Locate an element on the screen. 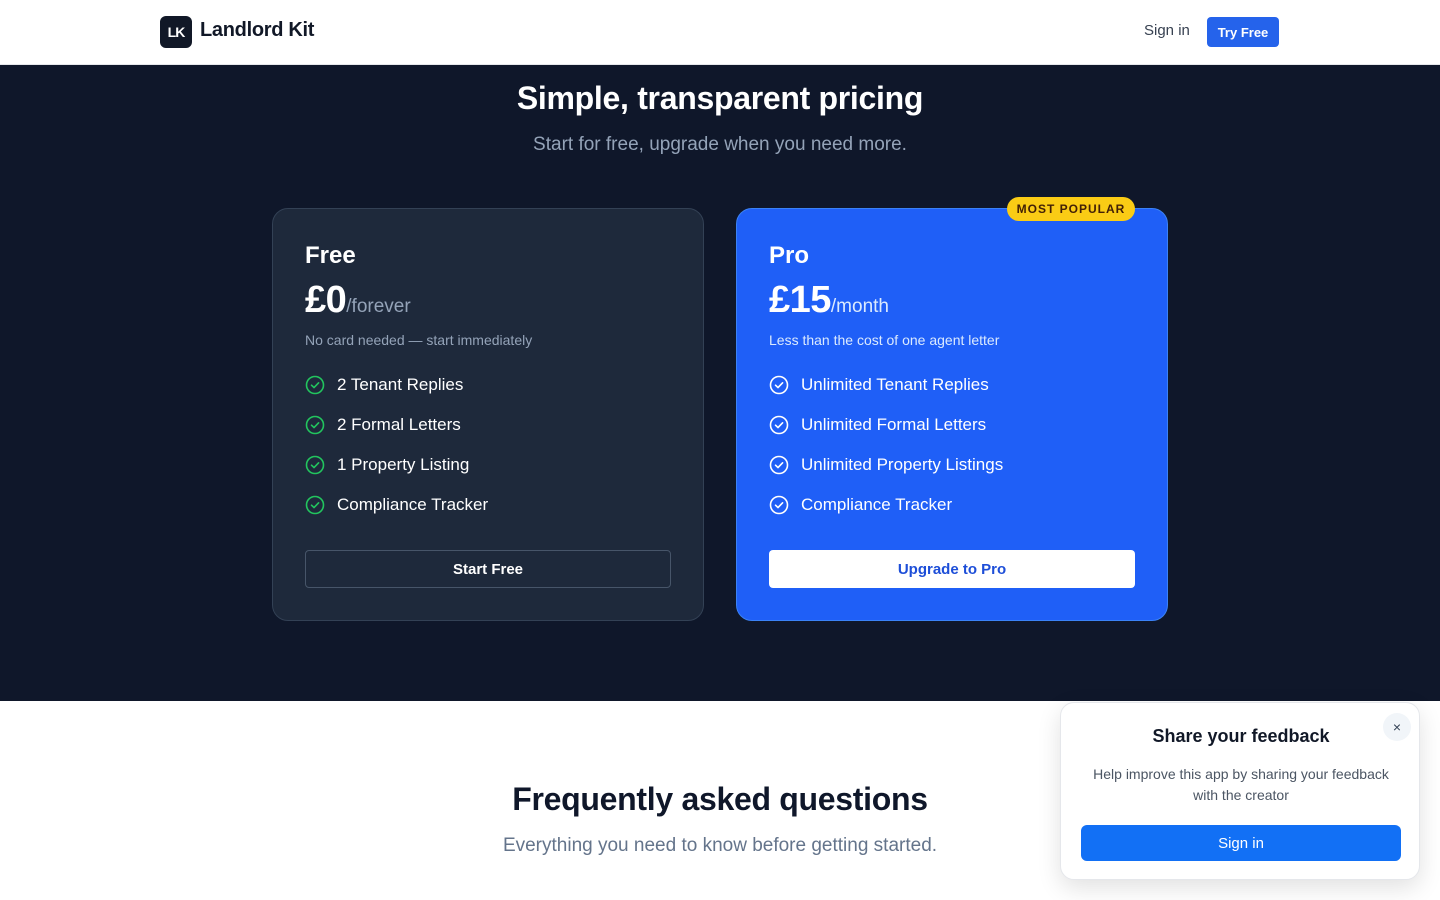  feature-text: Unlimited Formal Letters is located at coordinates (894, 424).